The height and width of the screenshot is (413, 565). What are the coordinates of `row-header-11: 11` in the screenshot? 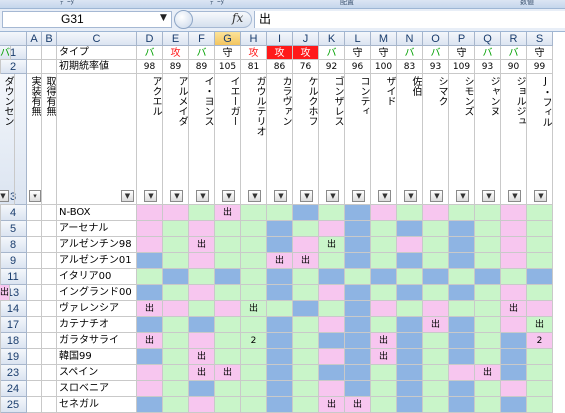 It's located at (13, 277).